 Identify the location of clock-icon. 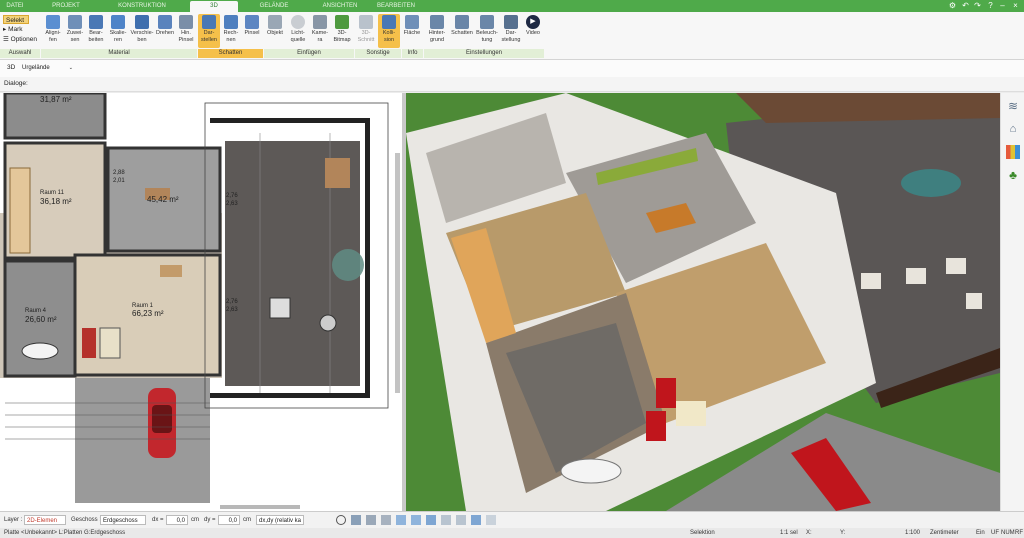
(341, 520).